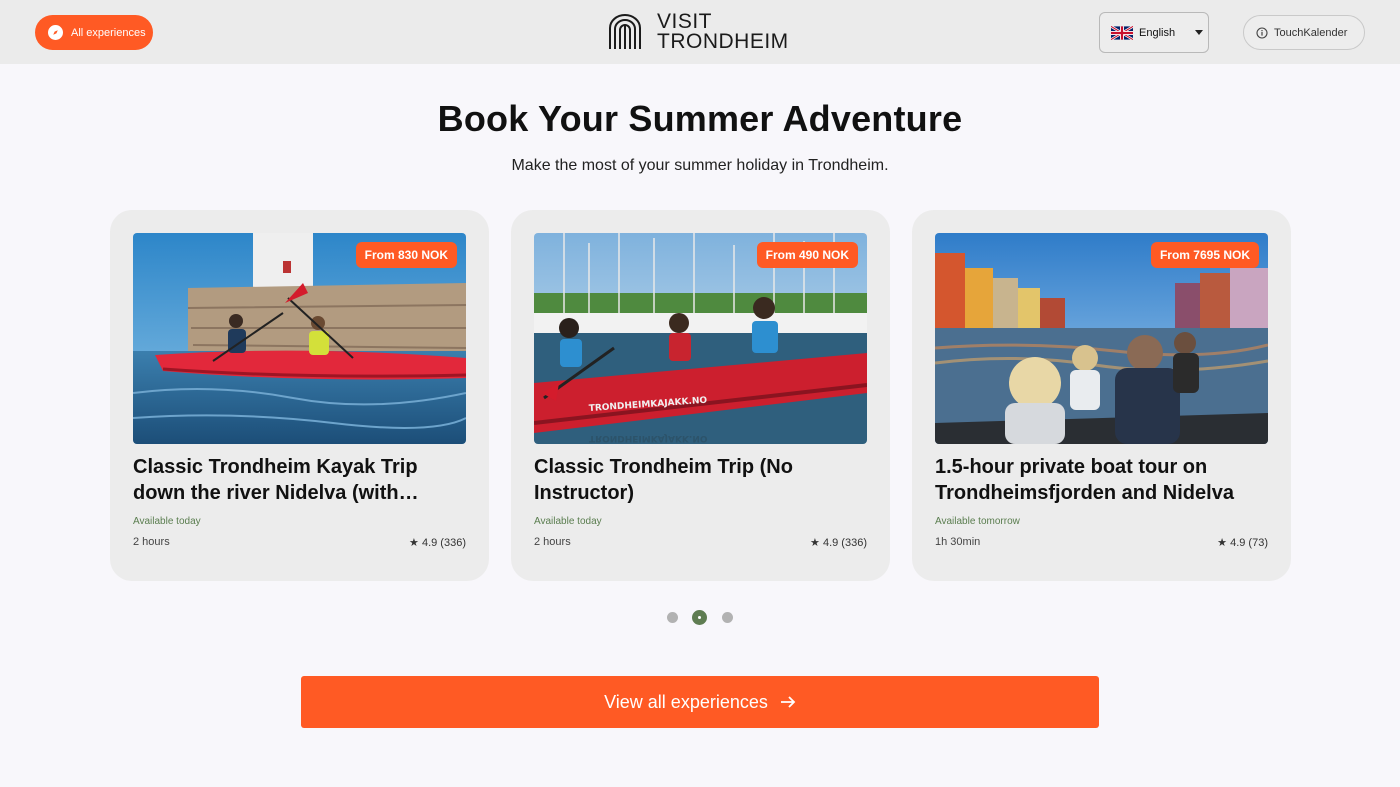 Image resolution: width=1400 pixels, height=787 pixels. Describe the element at coordinates (299, 338) in the screenshot. I see `kayak-lighthouse-photo: From 830 NOK` at that location.